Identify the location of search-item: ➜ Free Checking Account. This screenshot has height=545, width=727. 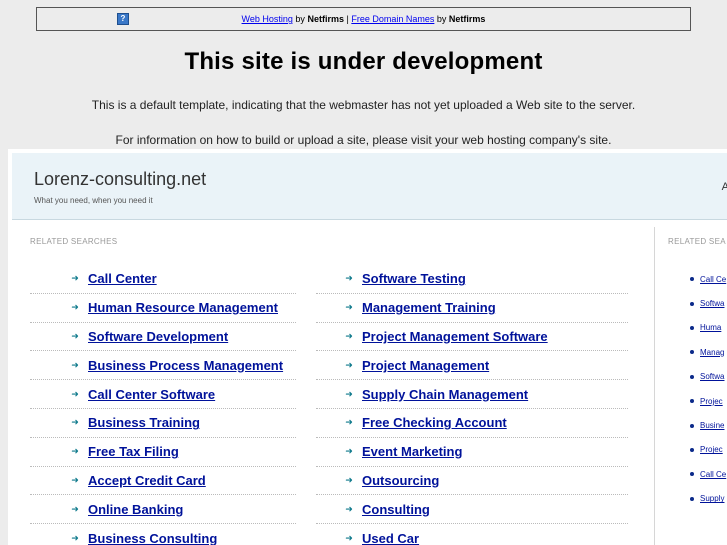
(472, 423).